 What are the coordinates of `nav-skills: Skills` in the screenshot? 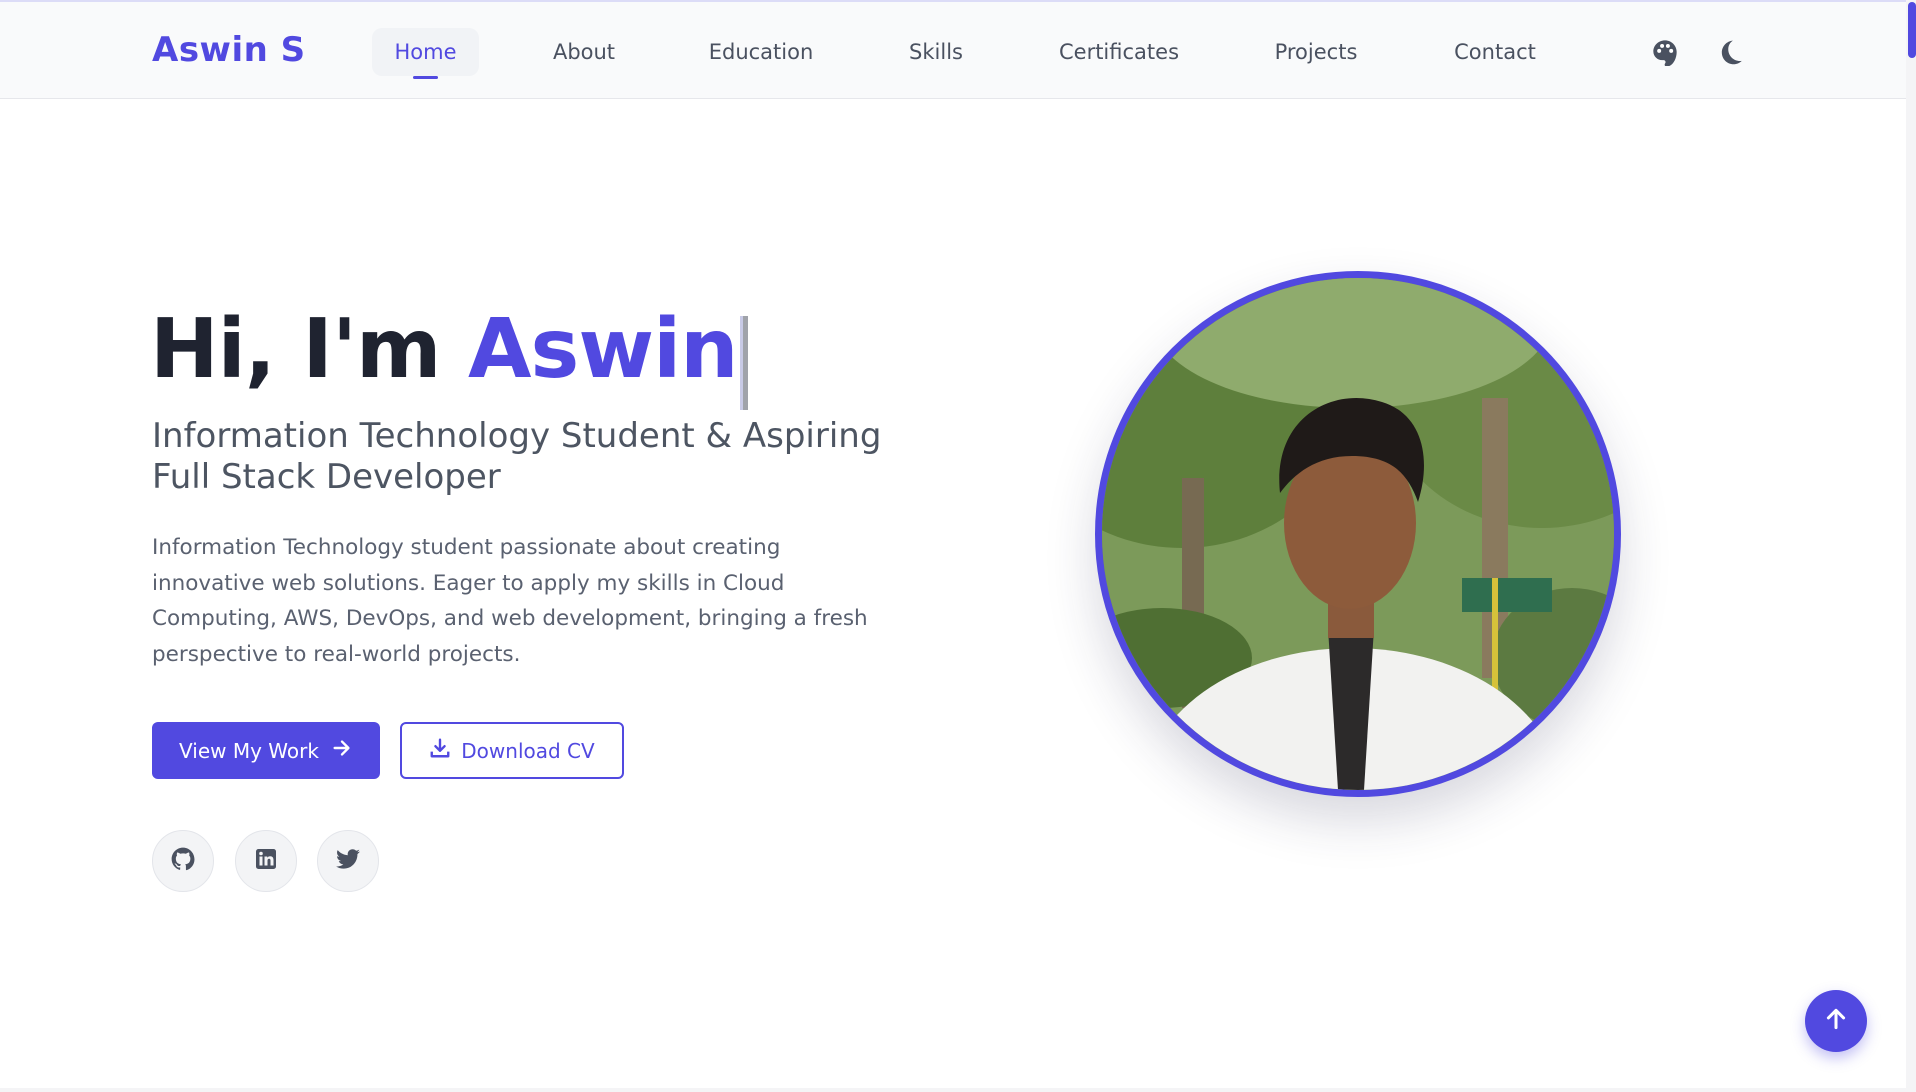 It's located at (936, 52).